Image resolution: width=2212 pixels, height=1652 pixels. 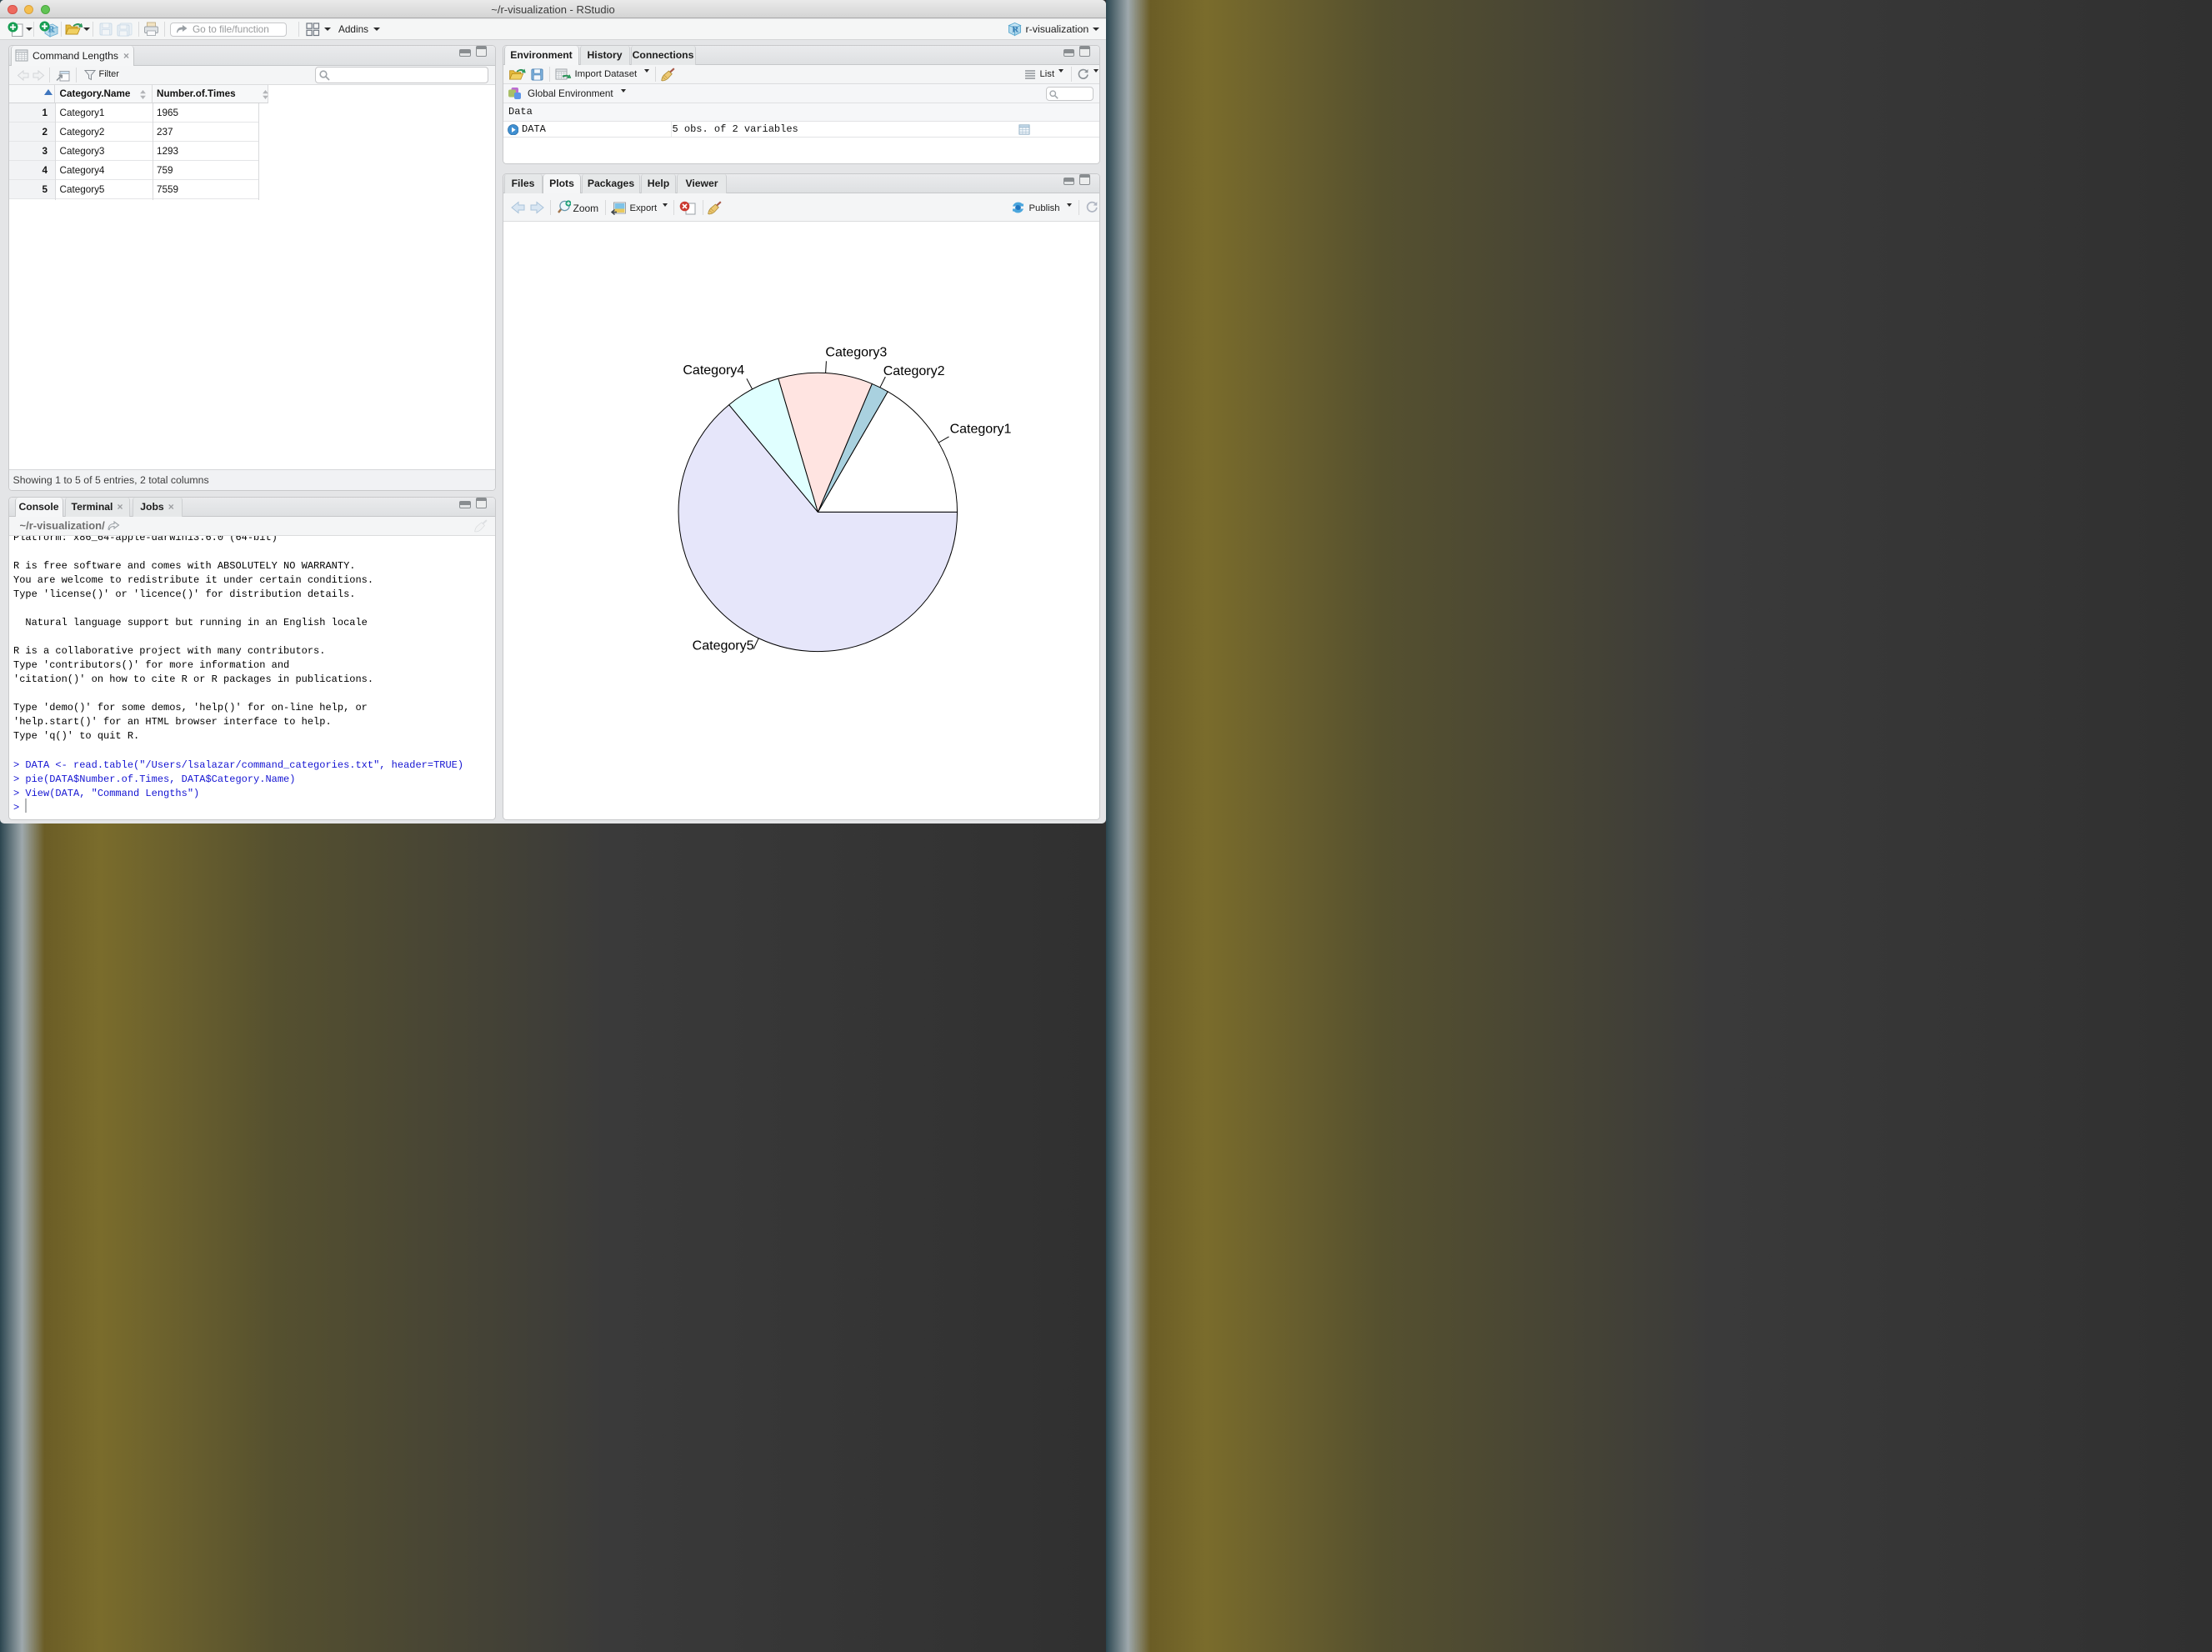 What do you see at coordinates (722, 645) in the screenshot?
I see `svg-text: Category5` at bounding box center [722, 645].